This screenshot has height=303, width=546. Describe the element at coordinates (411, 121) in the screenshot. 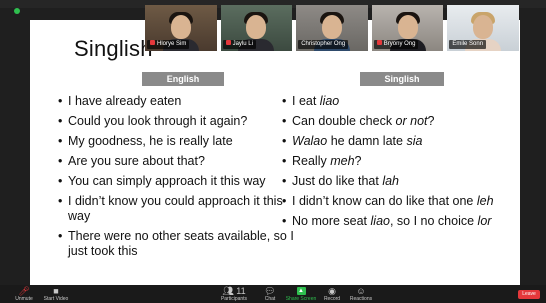

I see `singlish-particle: or not` at that location.